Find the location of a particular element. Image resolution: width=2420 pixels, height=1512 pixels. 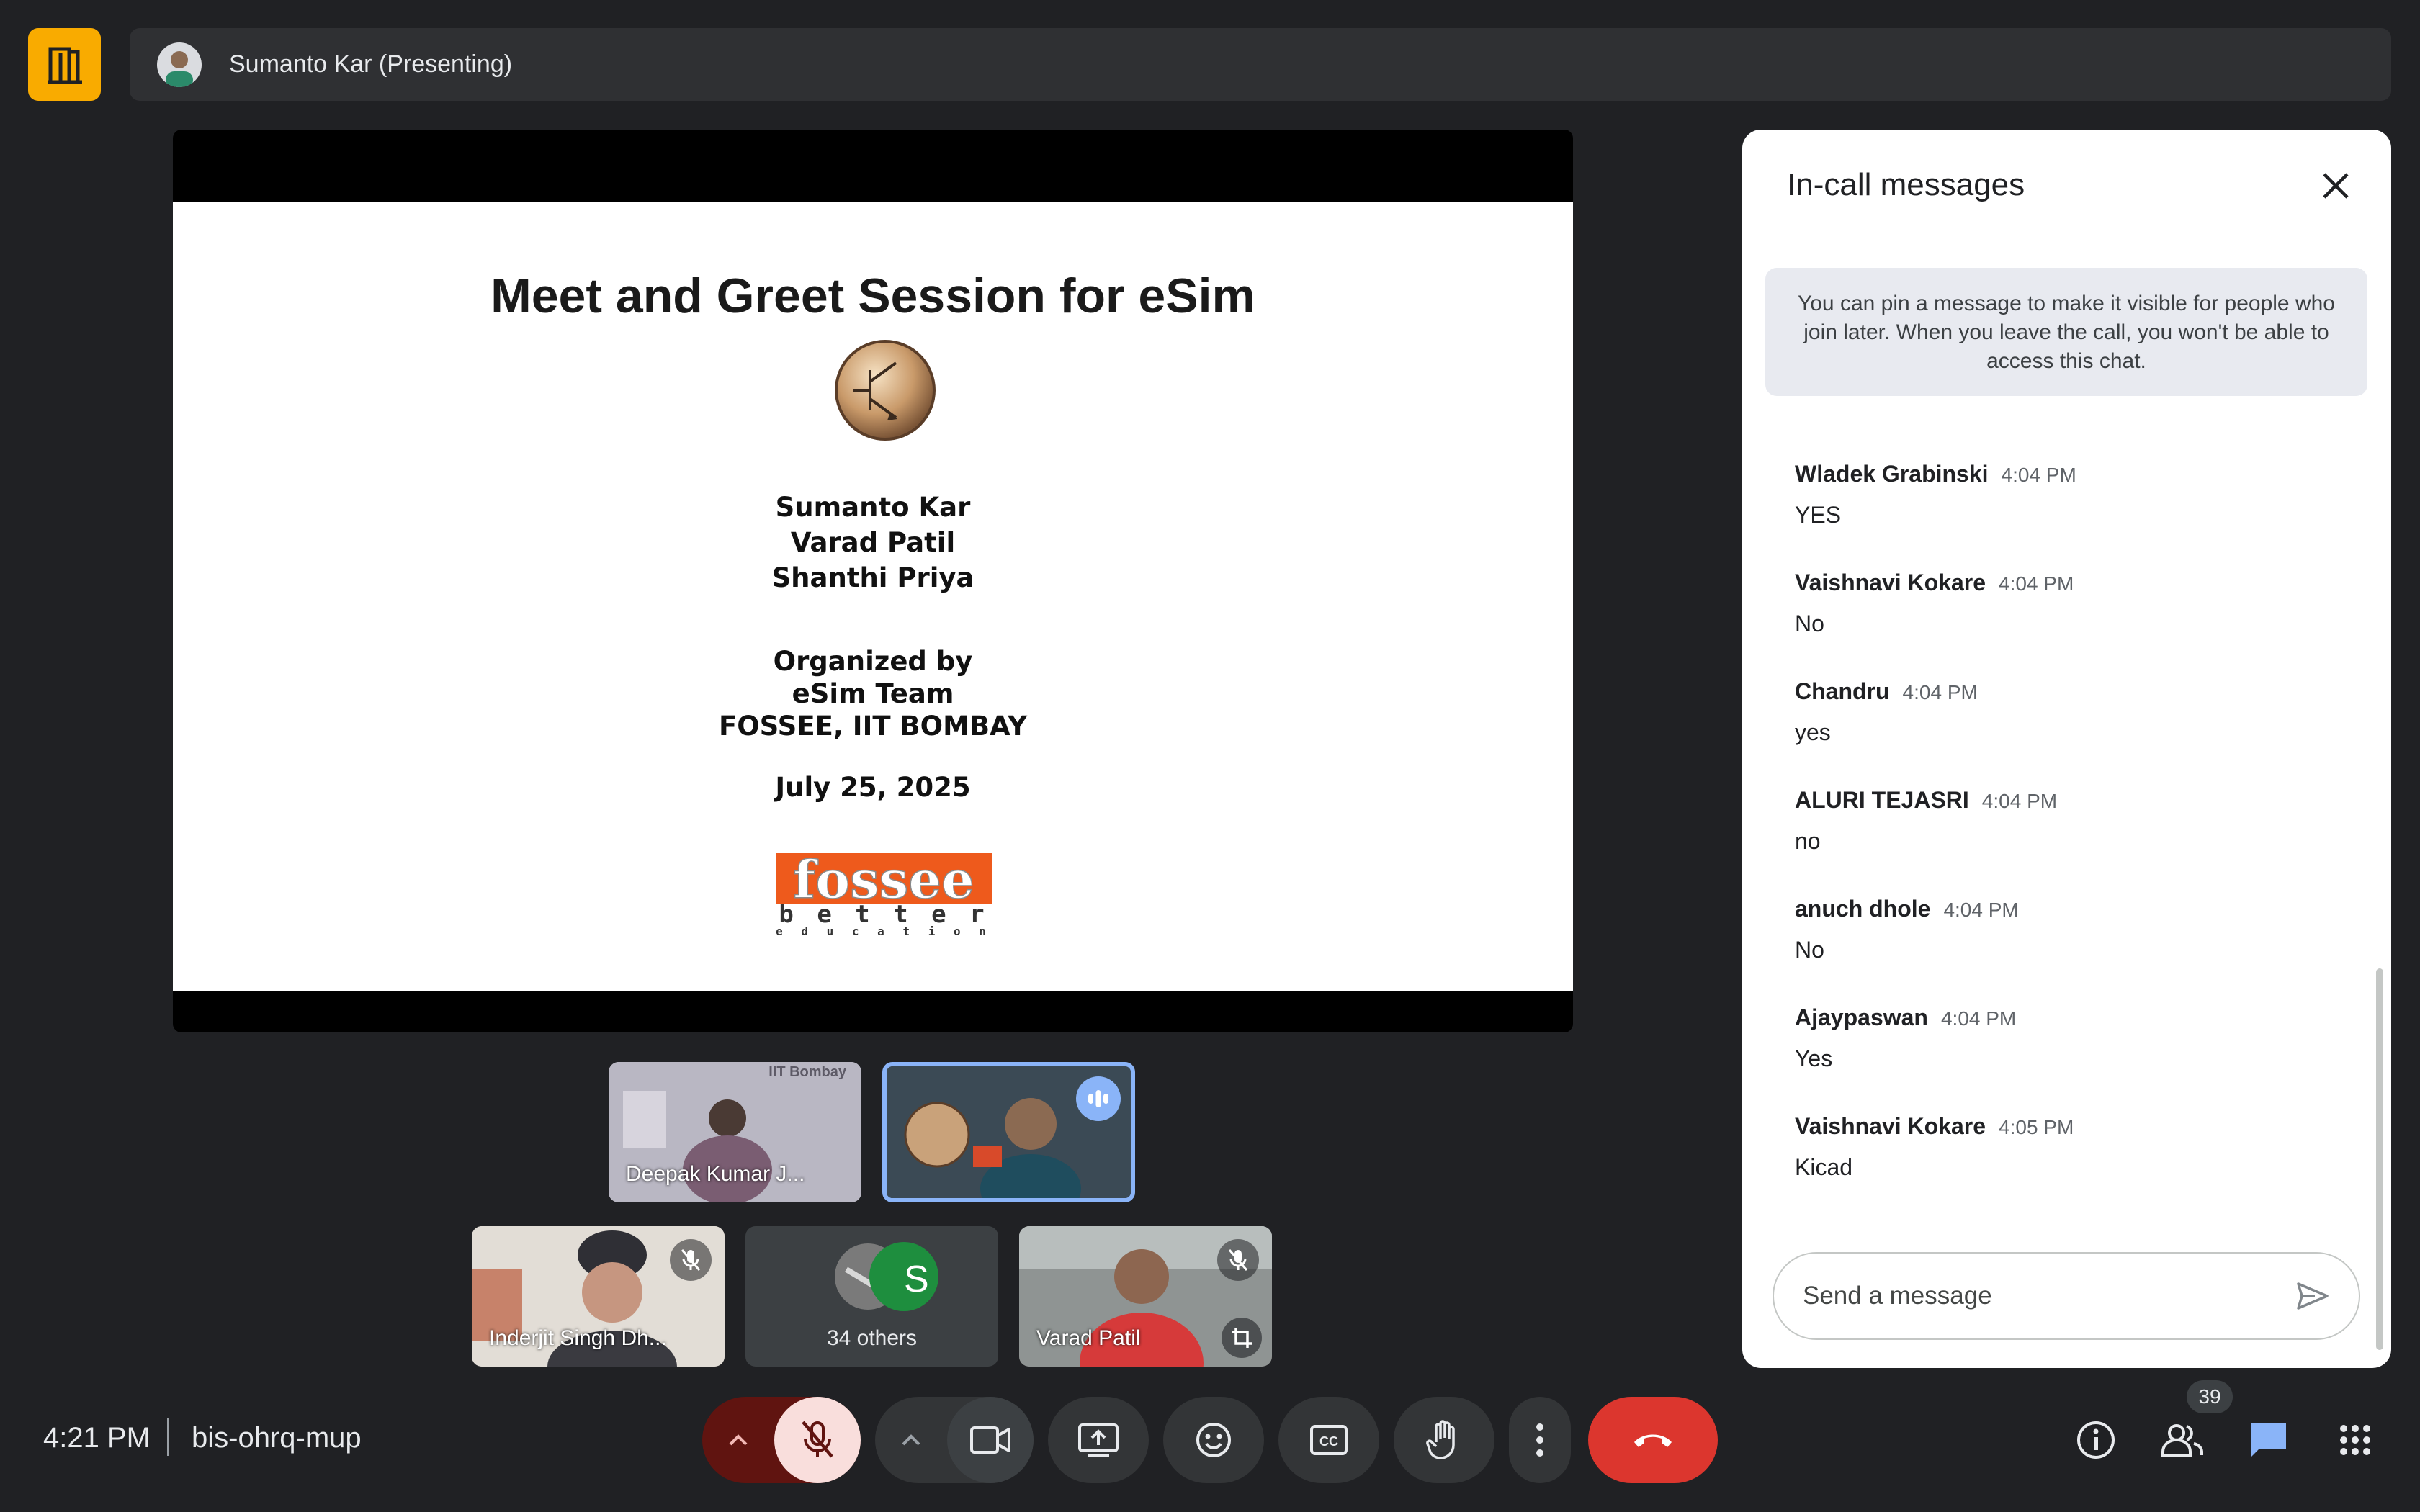

captions-icon: CC is located at coordinates (1329, 1440).